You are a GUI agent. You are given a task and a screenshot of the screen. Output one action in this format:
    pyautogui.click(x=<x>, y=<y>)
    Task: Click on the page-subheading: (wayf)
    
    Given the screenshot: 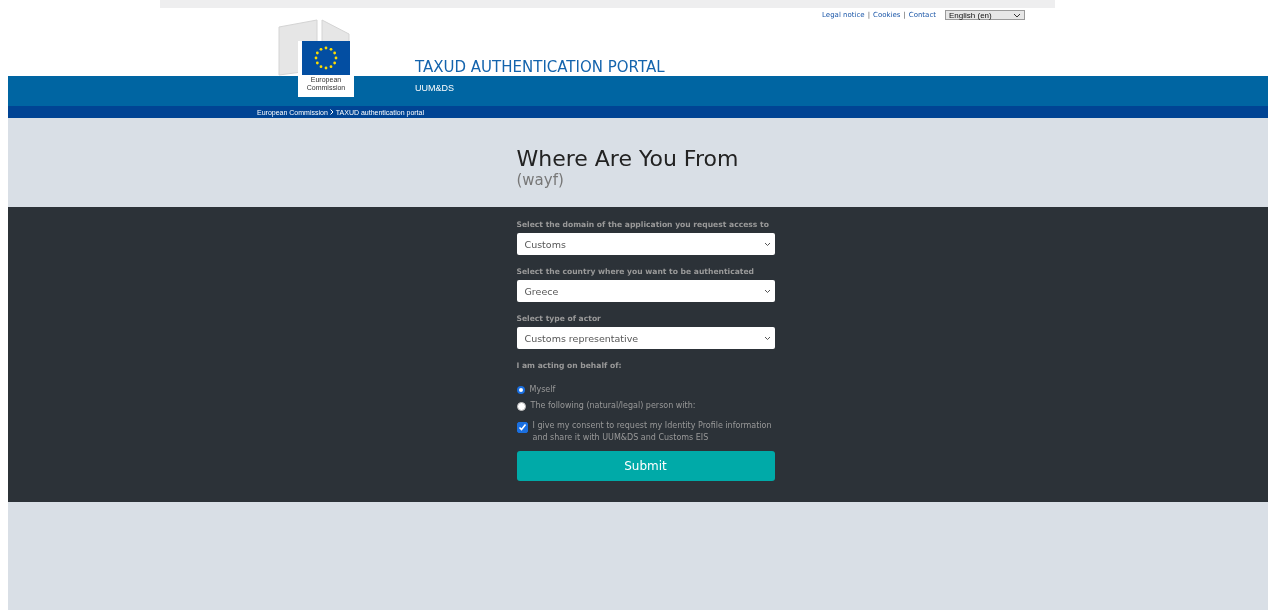 What is the action you would take?
    pyautogui.click(x=540, y=180)
    